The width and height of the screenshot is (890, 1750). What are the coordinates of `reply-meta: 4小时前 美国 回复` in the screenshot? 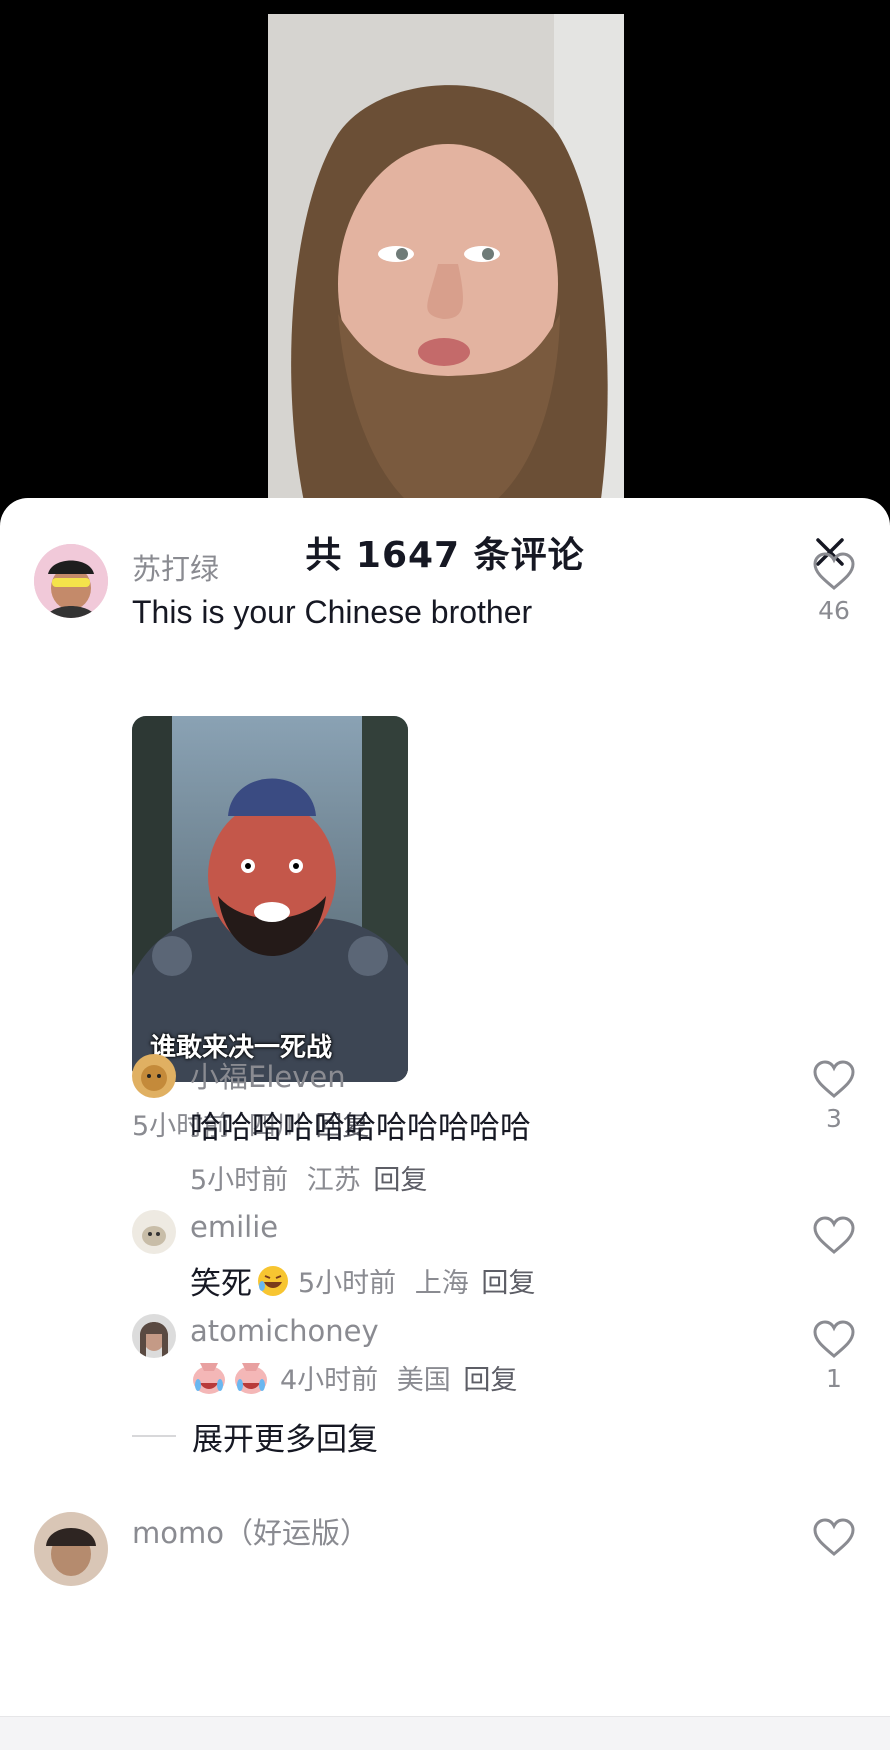 It's located at (398, 1377).